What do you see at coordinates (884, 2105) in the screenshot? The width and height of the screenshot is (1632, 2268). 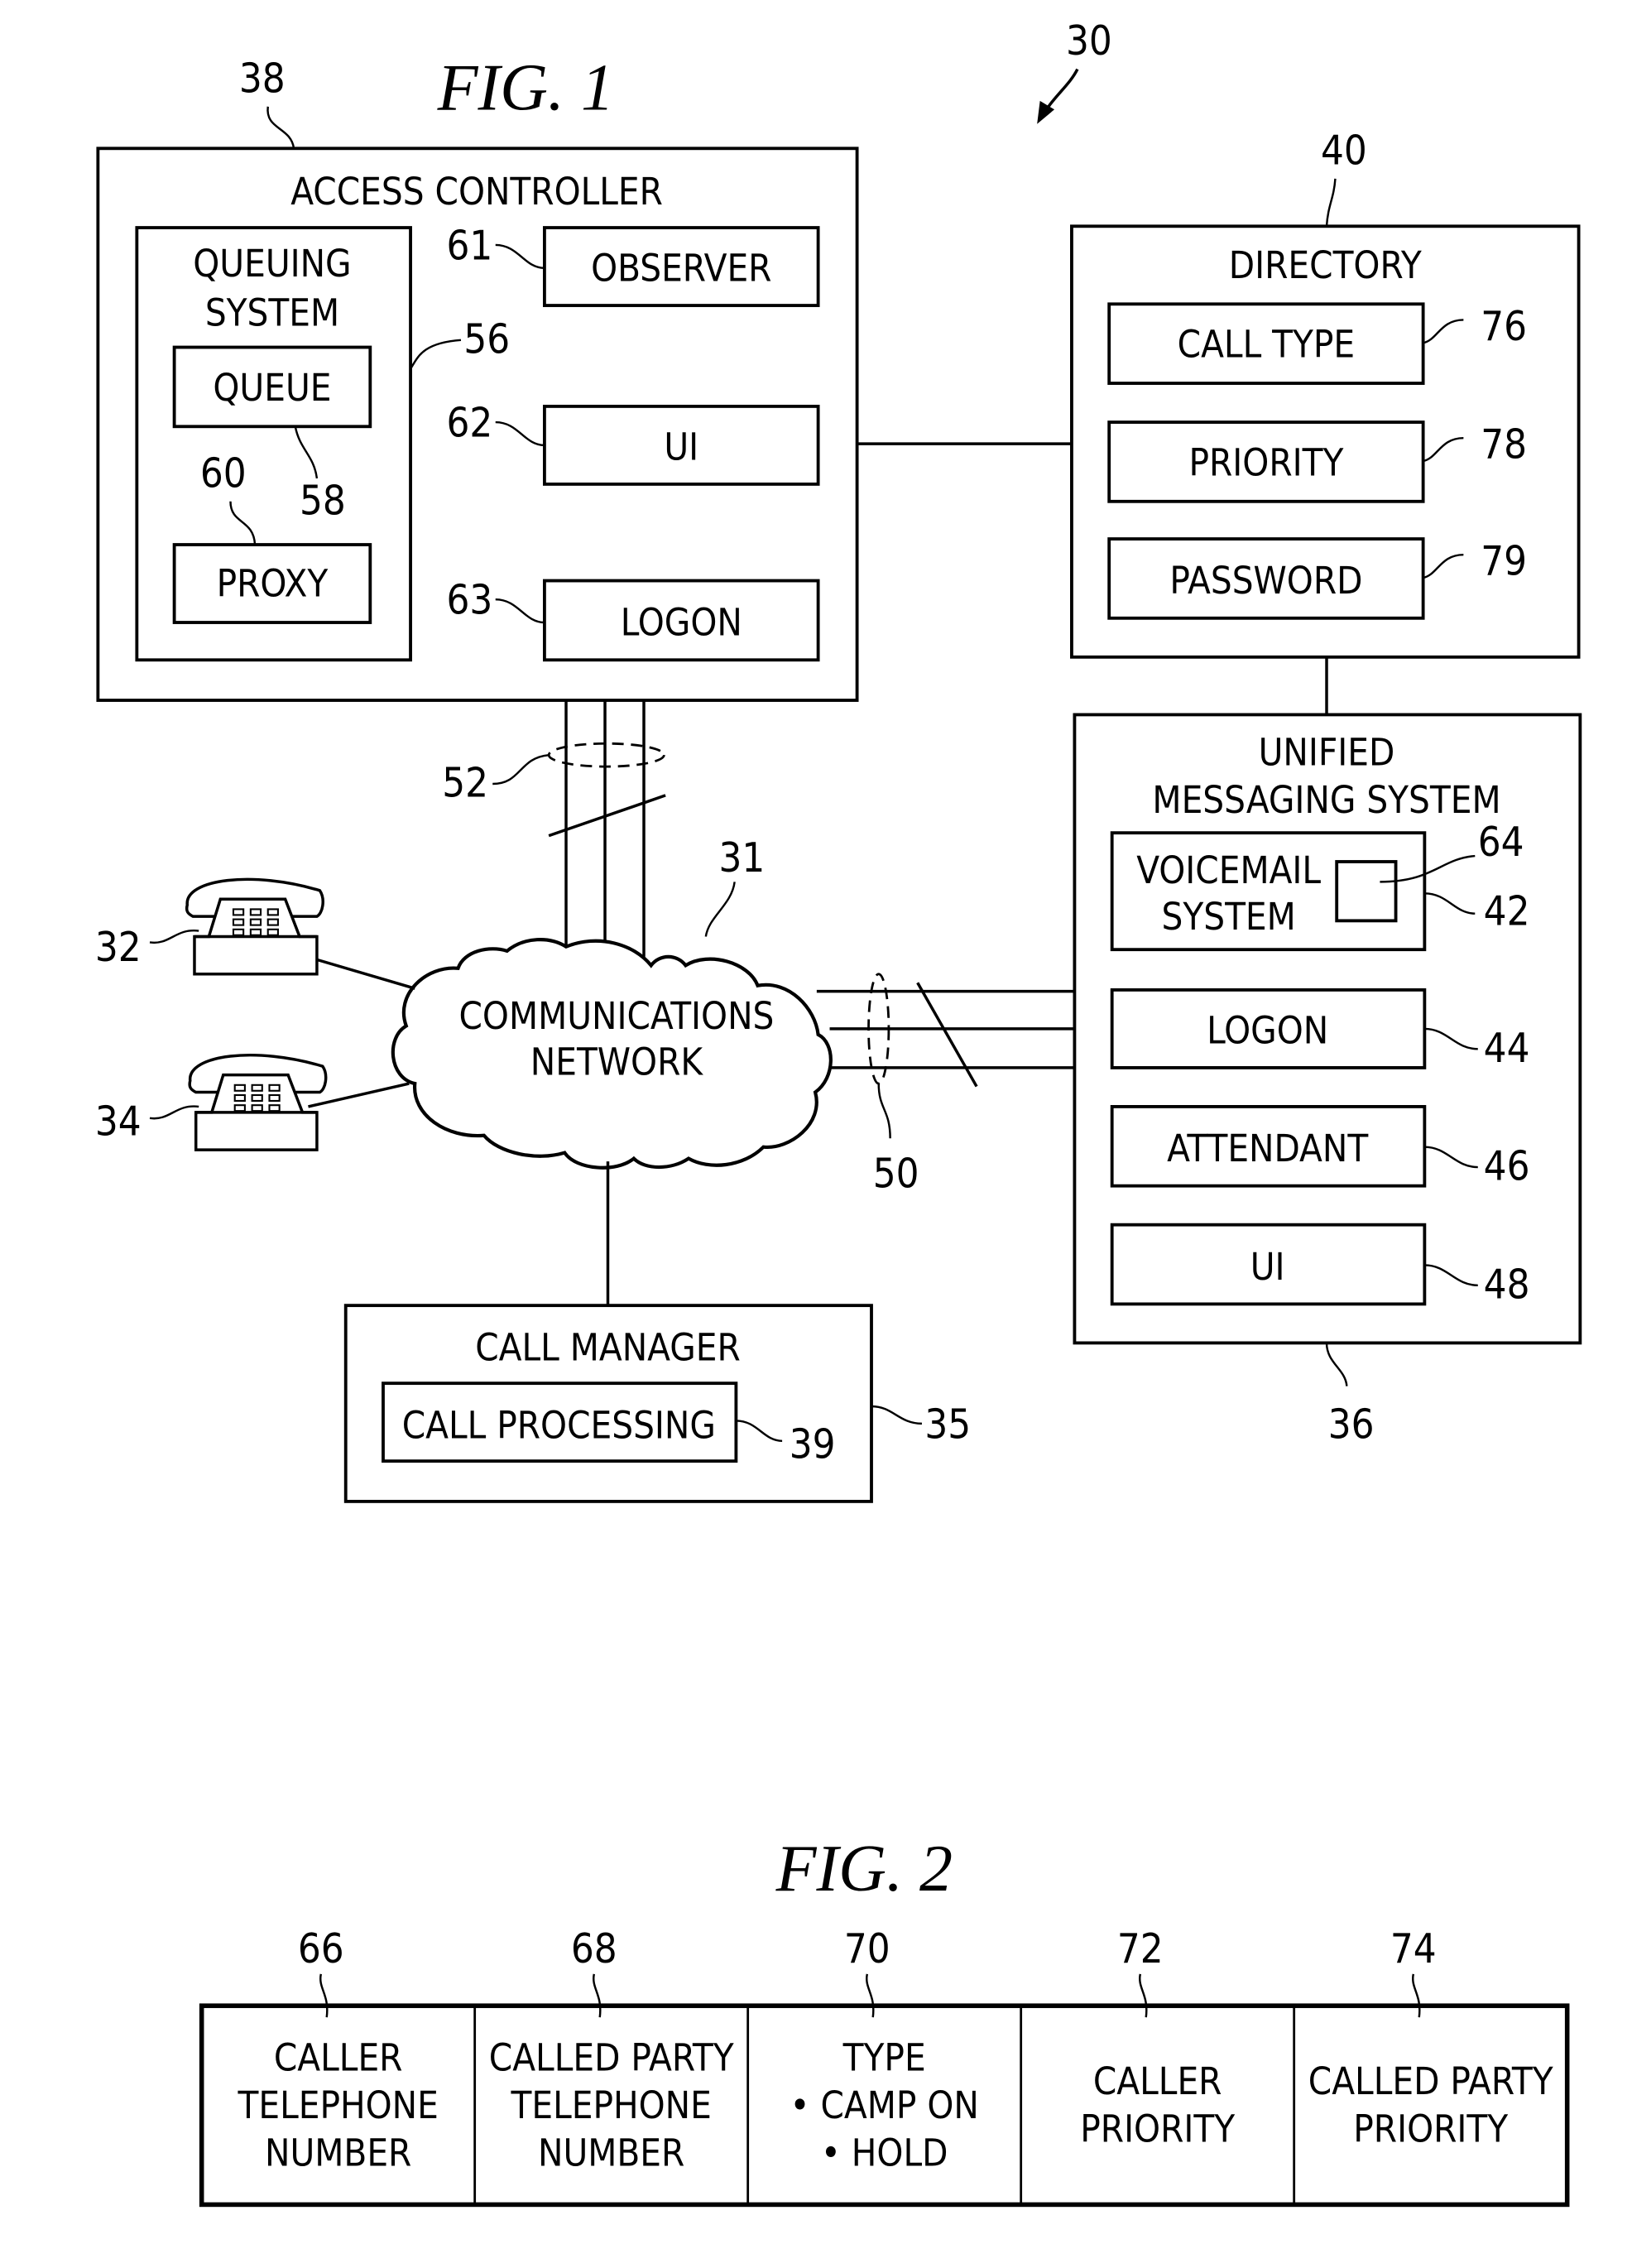 I see `field-label-line: • CAMP ON` at bounding box center [884, 2105].